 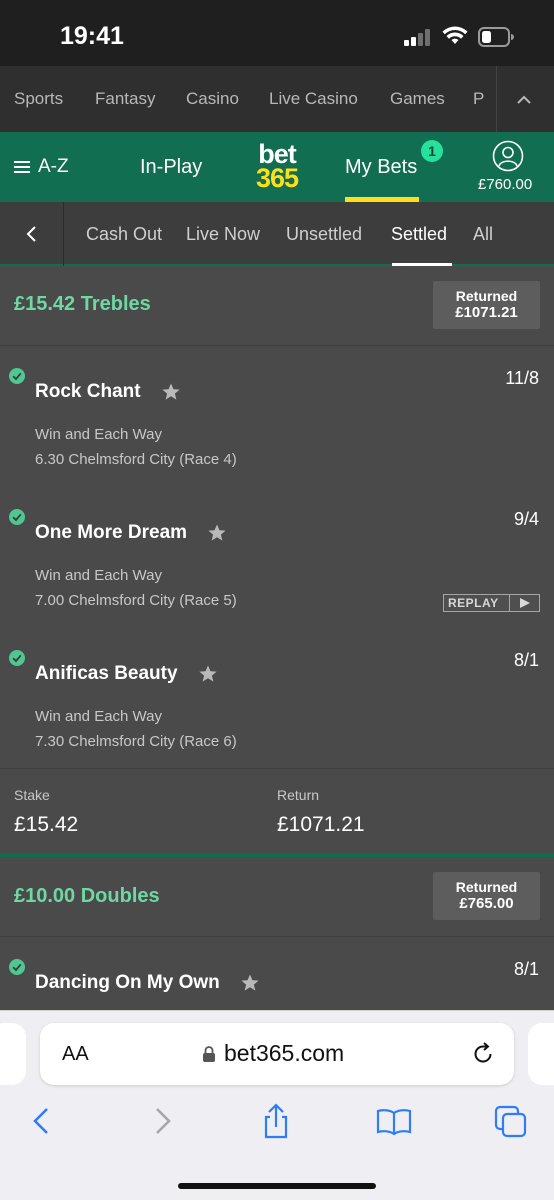 I want to click on az-label: A-Z, so click(x=53, y=166).